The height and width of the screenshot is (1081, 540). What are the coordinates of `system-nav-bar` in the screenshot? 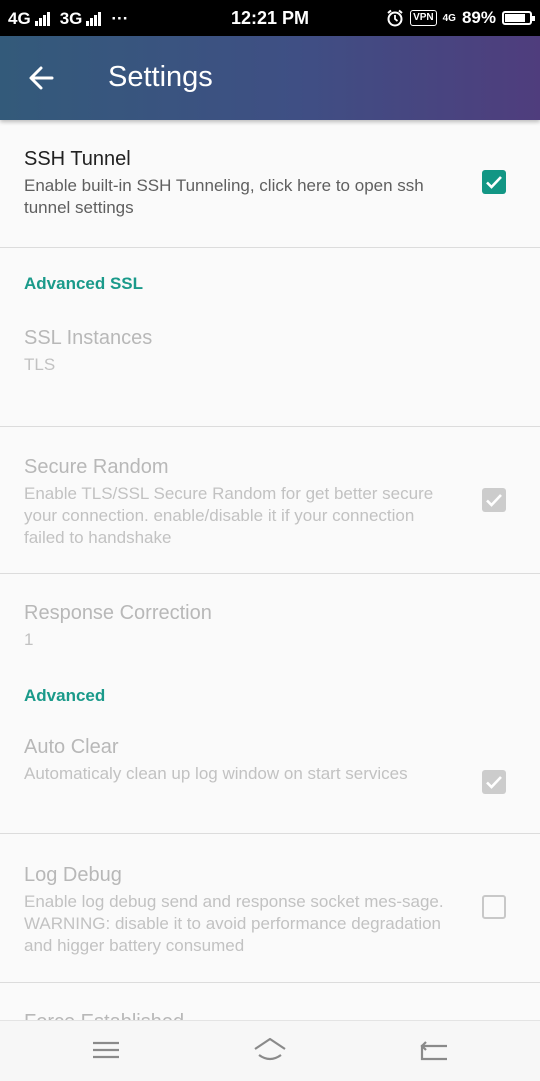 It's located at (270, 1050).